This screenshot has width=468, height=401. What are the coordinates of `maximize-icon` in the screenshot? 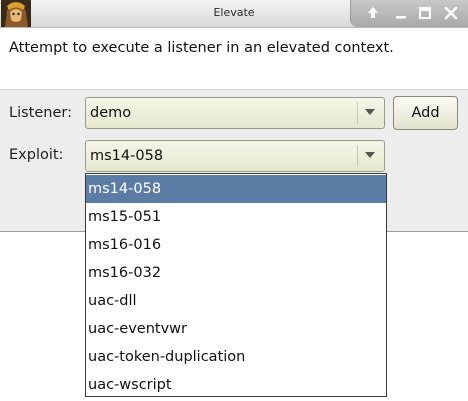 It's located at (425, 13).